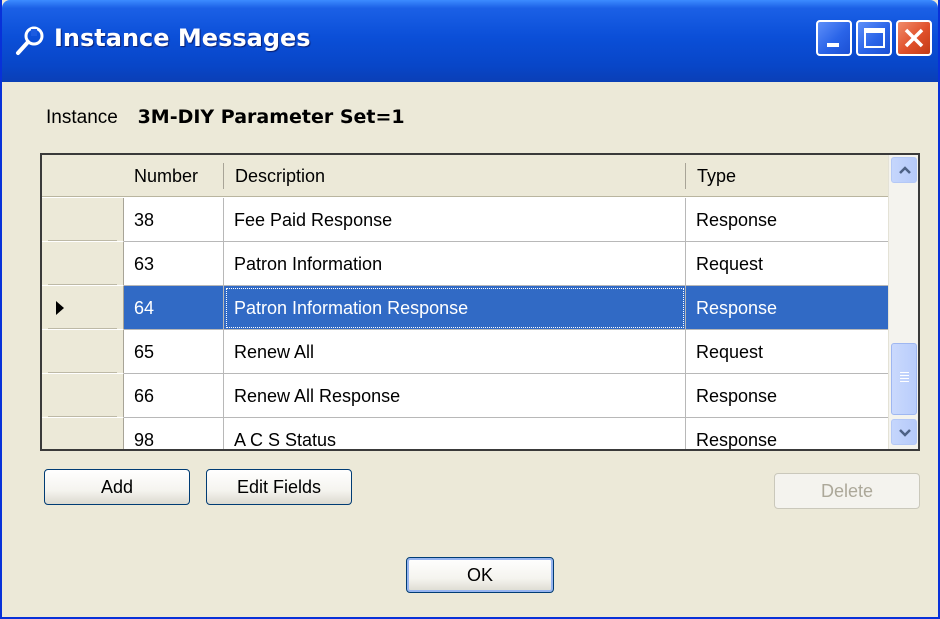 Image resolution: width=940 pixels, height=619 pixels. Describe the element at coordinates (787, 176) in the screenshot. I see `column-header-type: Type` at that location.